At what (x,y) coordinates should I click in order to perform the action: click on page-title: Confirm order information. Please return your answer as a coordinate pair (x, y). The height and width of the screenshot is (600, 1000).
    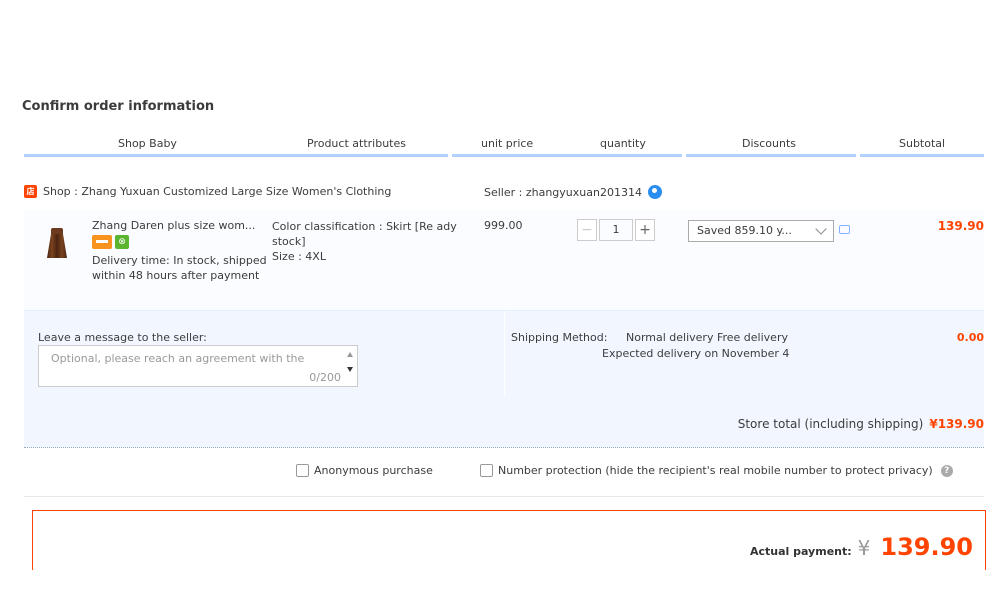
    Looking at the image, I should click on (118, 106).